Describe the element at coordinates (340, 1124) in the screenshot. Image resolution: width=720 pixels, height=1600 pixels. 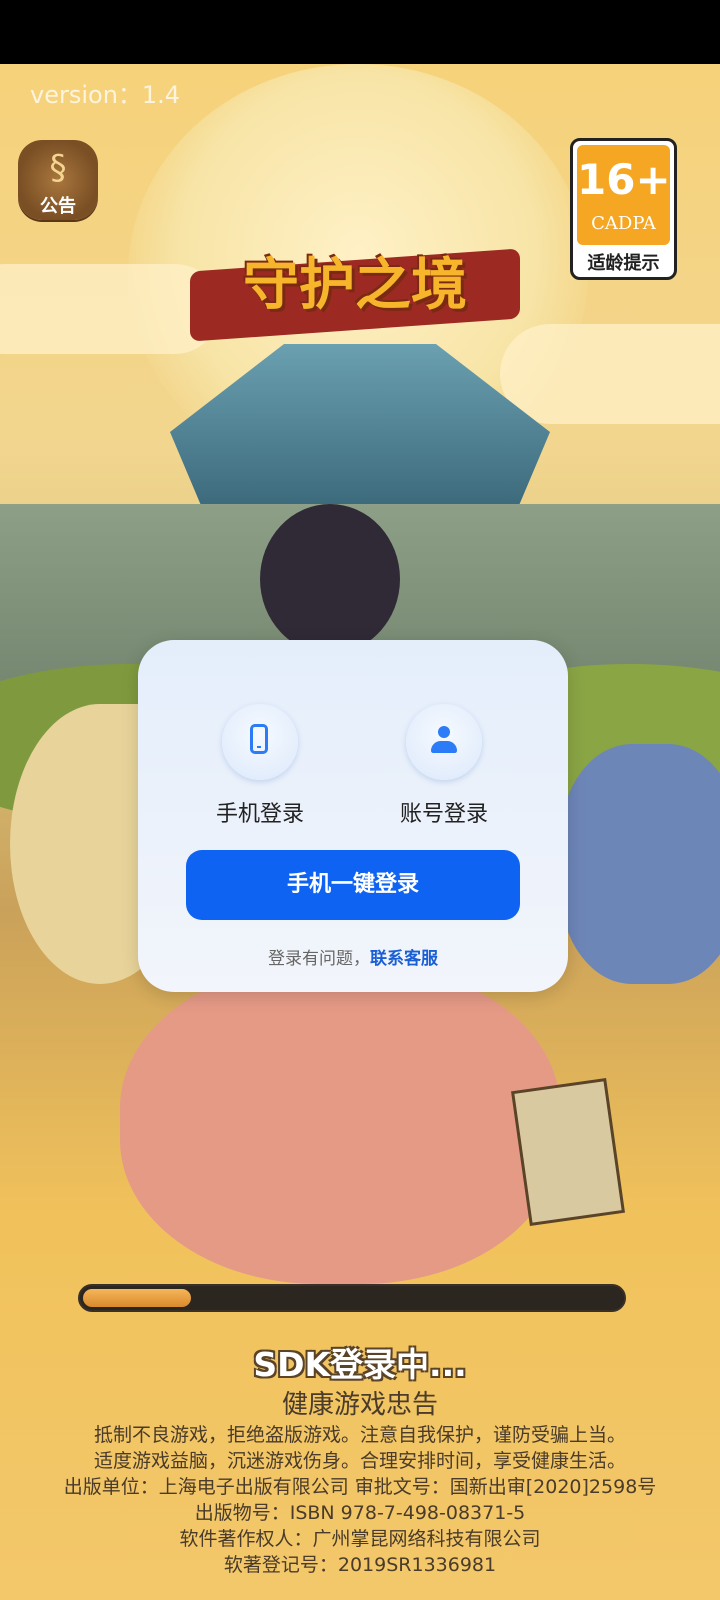
I see `butcher-character` at that location.